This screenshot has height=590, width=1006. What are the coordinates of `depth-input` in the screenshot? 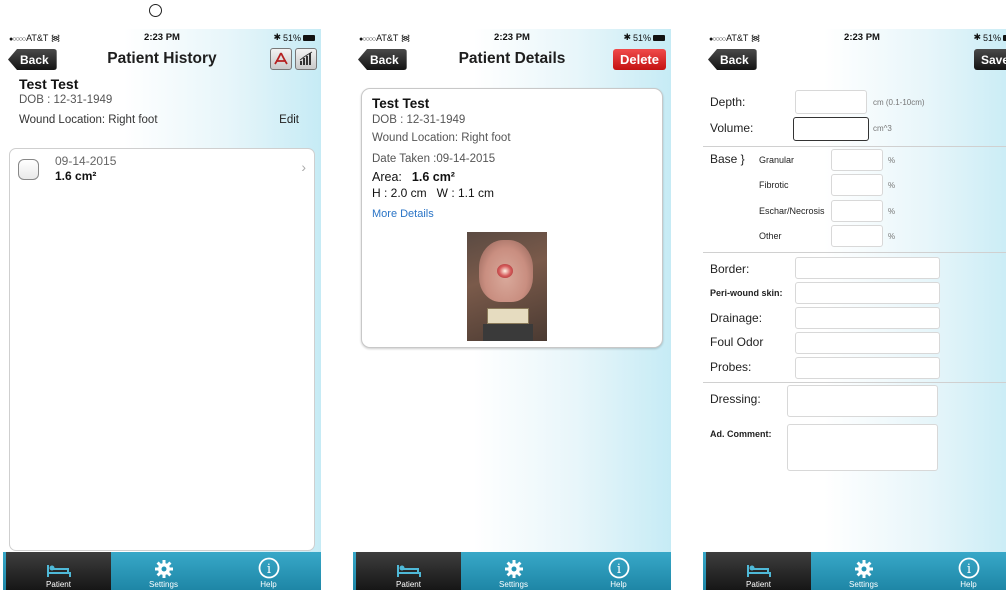 It's located at (831, 102).